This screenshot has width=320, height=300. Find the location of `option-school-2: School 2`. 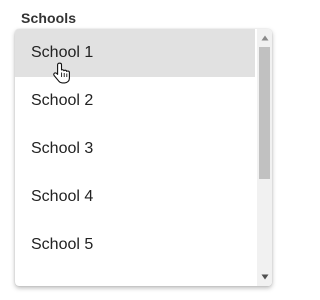

option-school-2: School 2 is located at coordinates (135, 101).